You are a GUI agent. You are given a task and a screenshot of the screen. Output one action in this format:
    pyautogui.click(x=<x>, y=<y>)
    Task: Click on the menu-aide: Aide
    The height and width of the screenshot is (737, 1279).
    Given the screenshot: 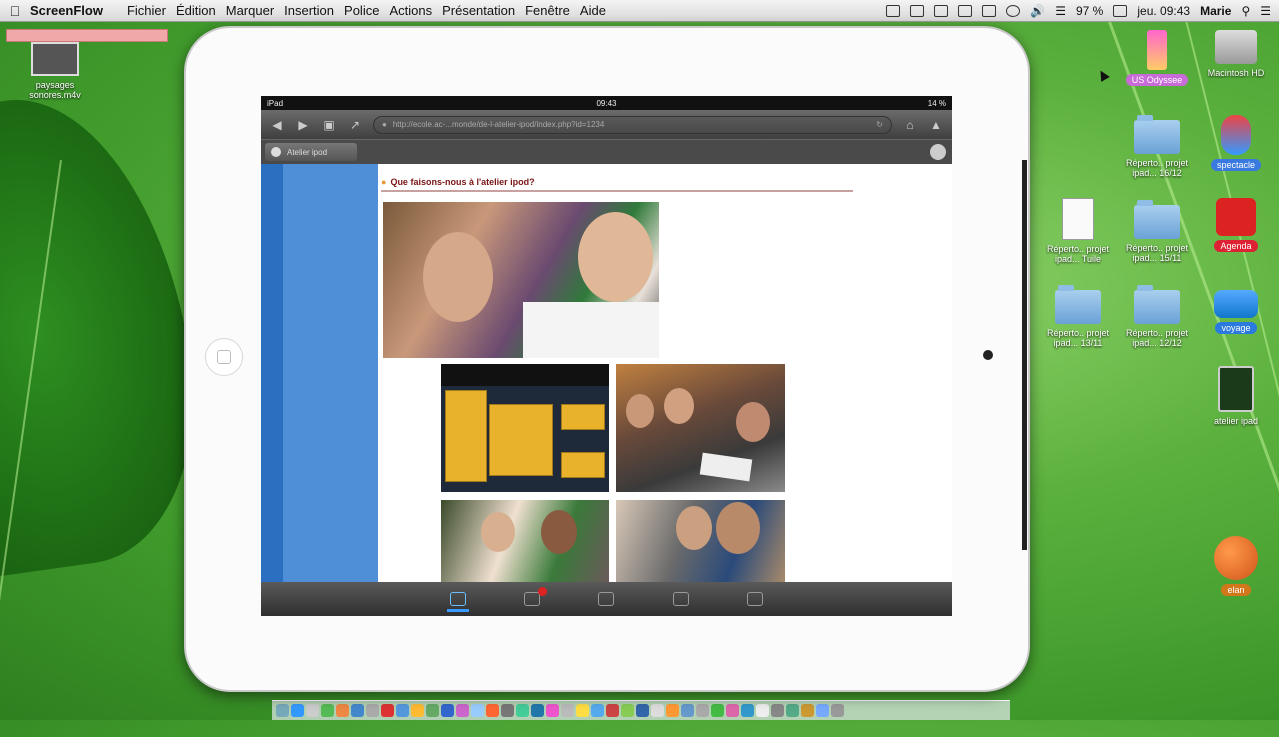 What is the action you would take?
    pyautogui.click(x=598, y=10)
    